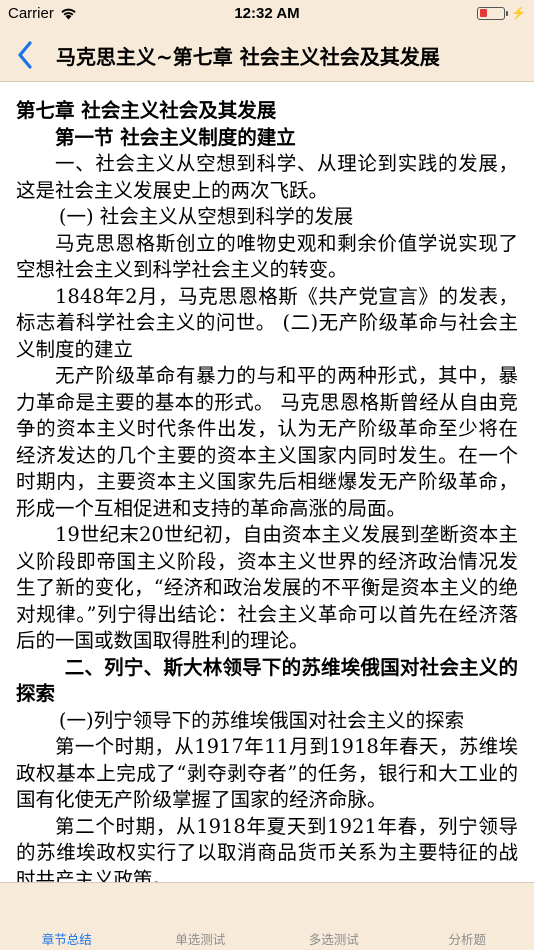 Image resolution: width=534 pixels, height=950 pixels. I want to click on tab-single-choice-test: 单选测试, so click(201, 916).